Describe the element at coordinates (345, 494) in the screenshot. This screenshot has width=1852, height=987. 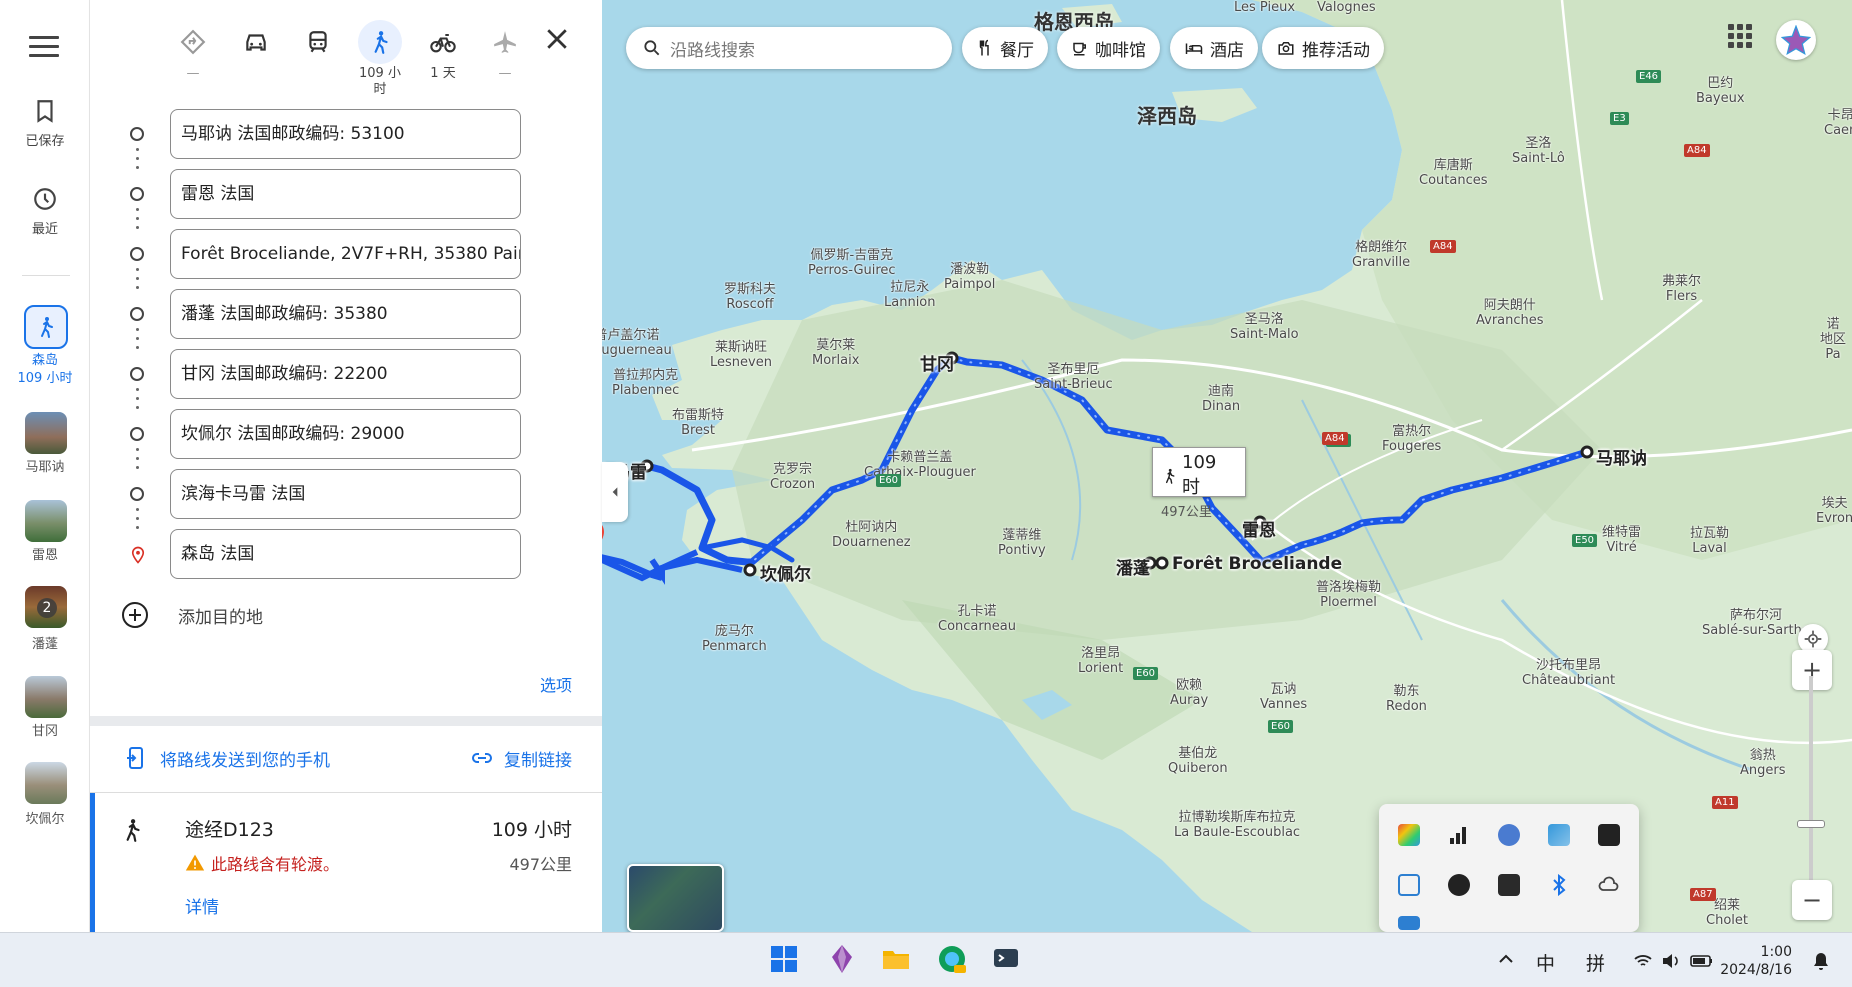
I see `waypoint-input-7: 滨海卡马雷 法国` at that location.